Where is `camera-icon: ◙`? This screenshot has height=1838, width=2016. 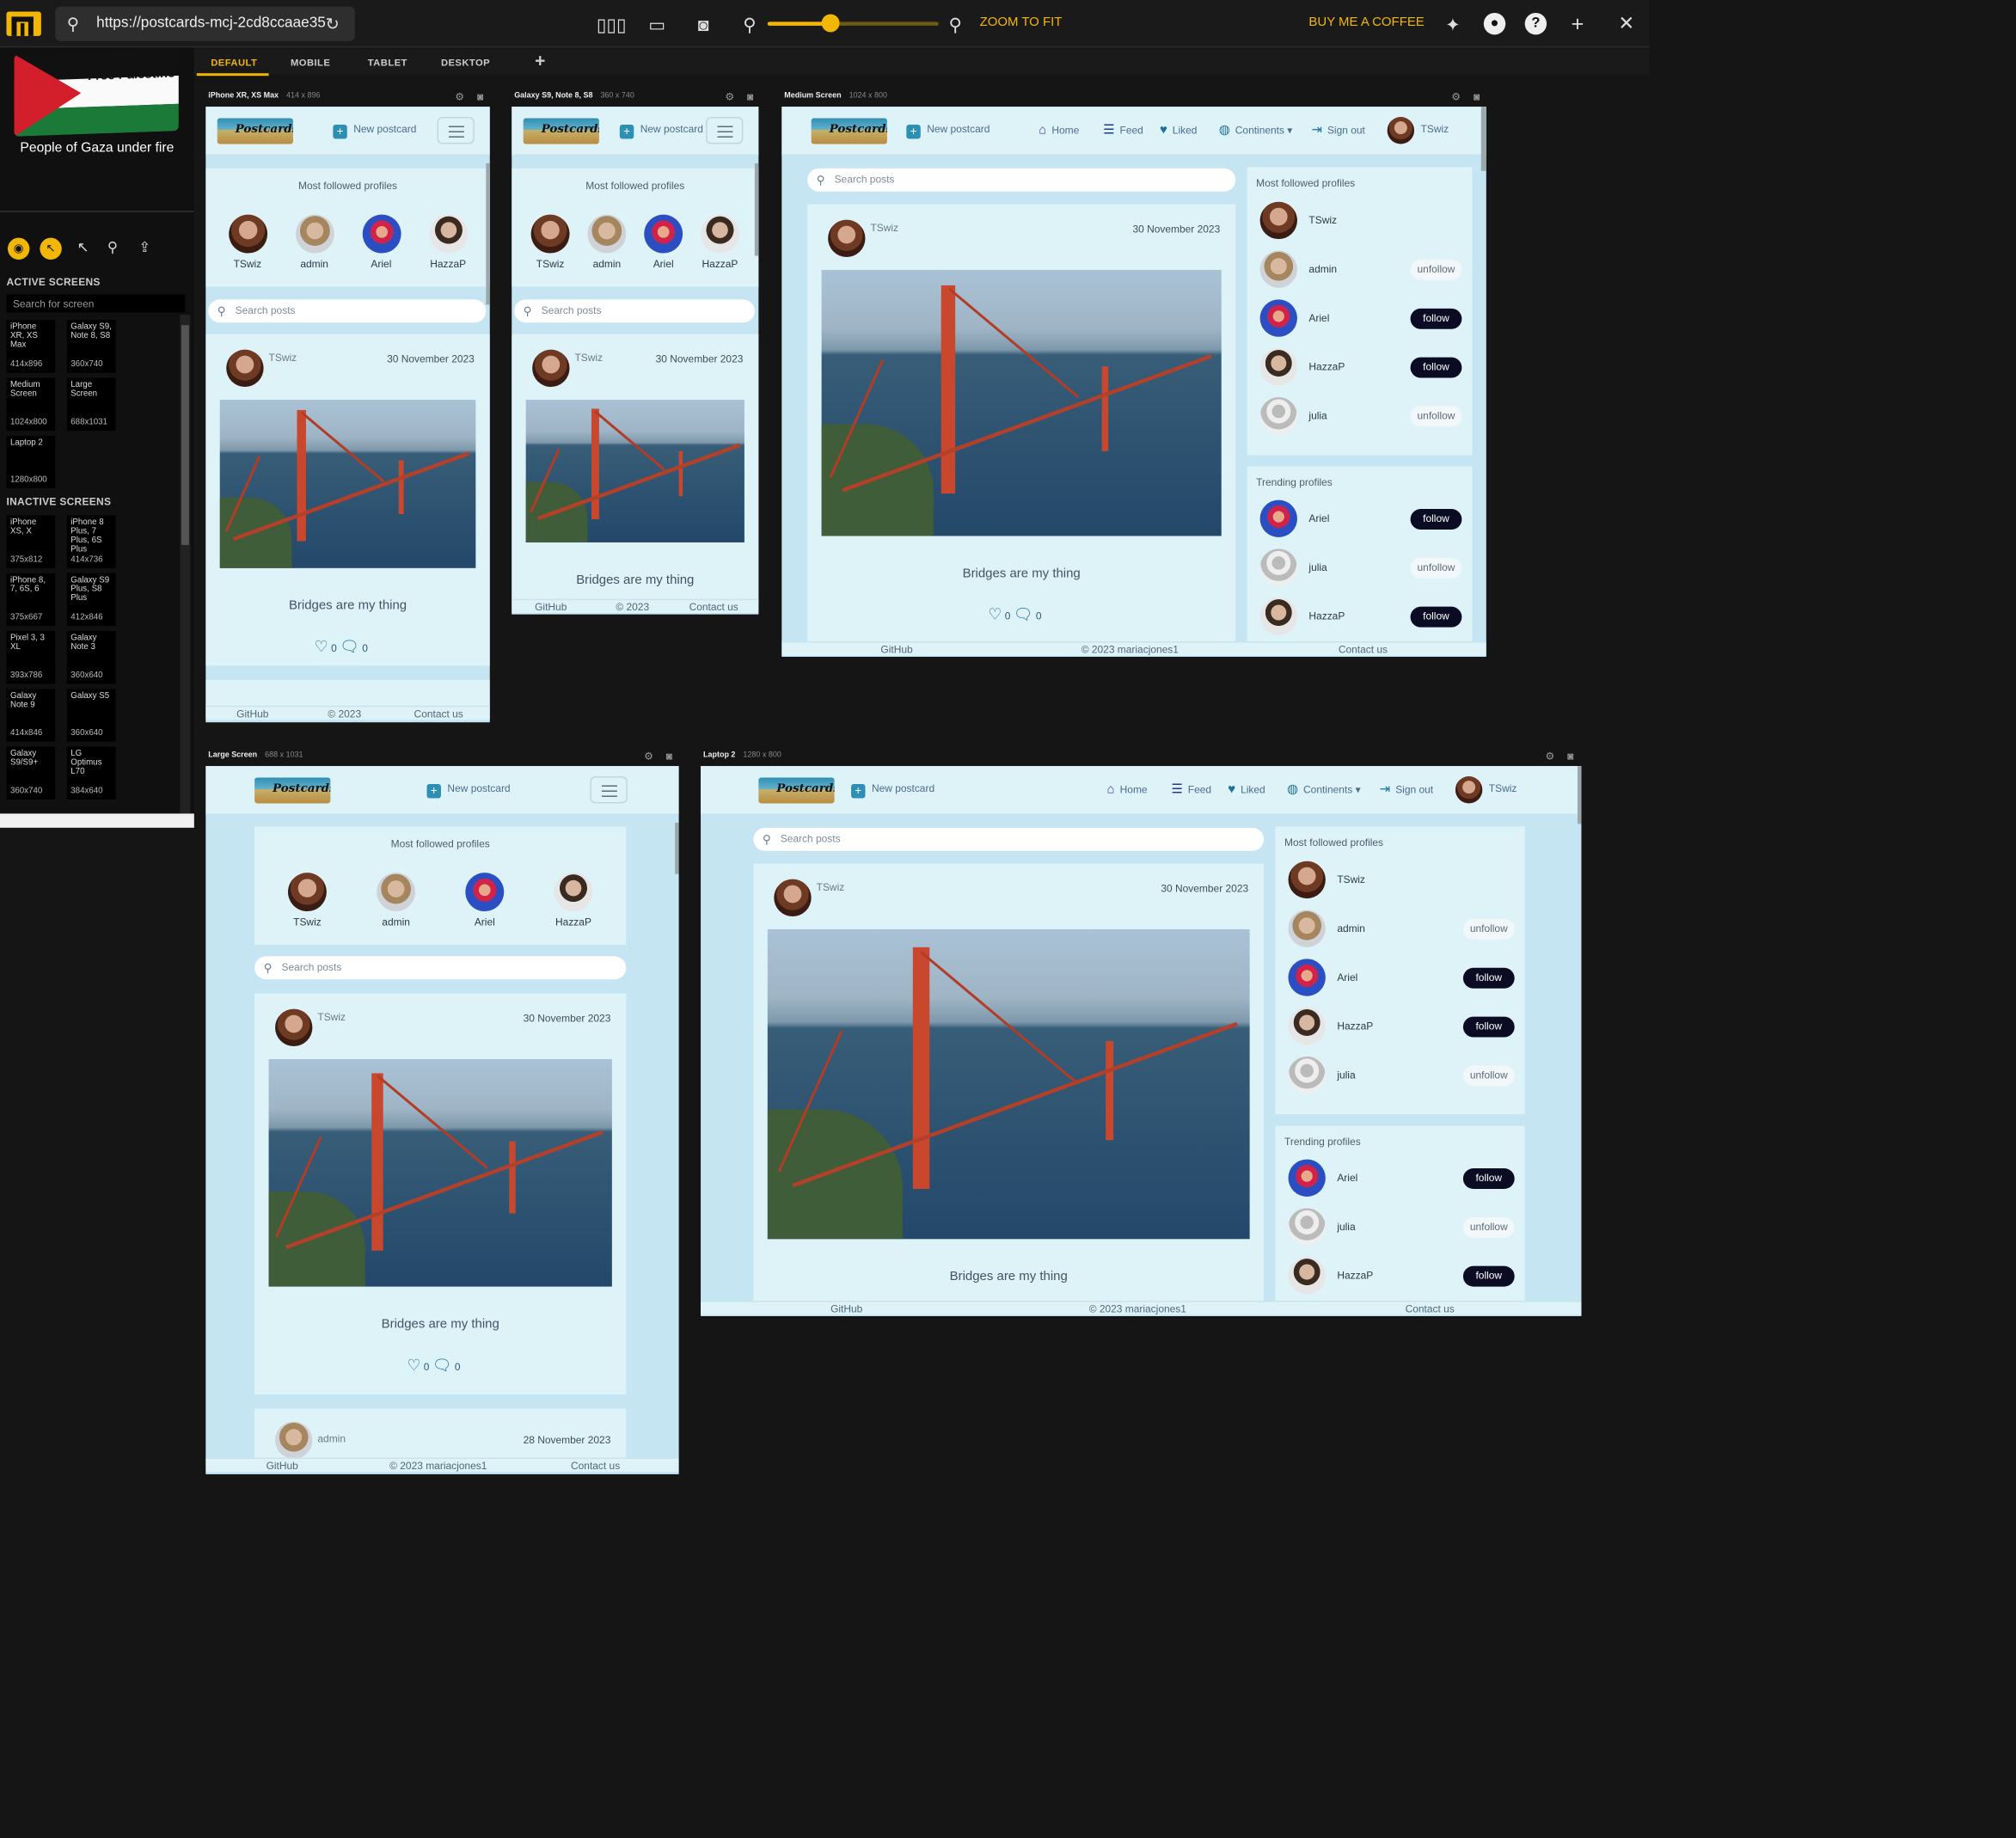
camera-icon: ◙ is located at coordinates (703, 25).